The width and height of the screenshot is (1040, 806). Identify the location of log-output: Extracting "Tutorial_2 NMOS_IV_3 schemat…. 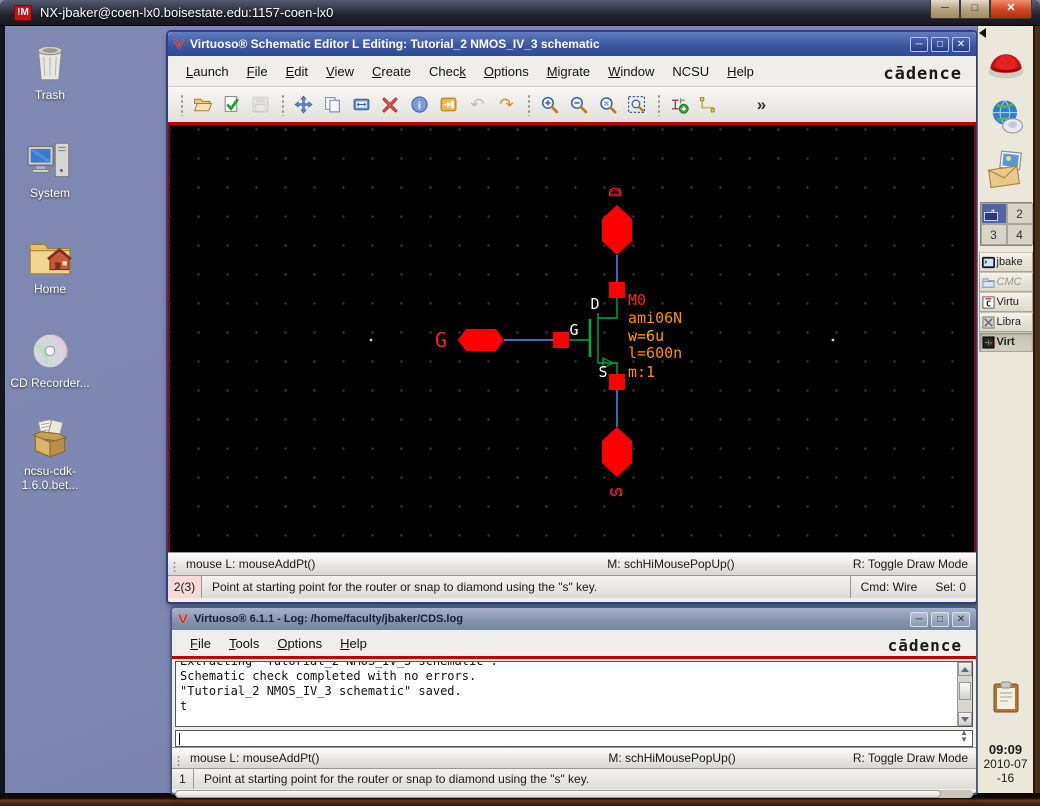
(574, 694).